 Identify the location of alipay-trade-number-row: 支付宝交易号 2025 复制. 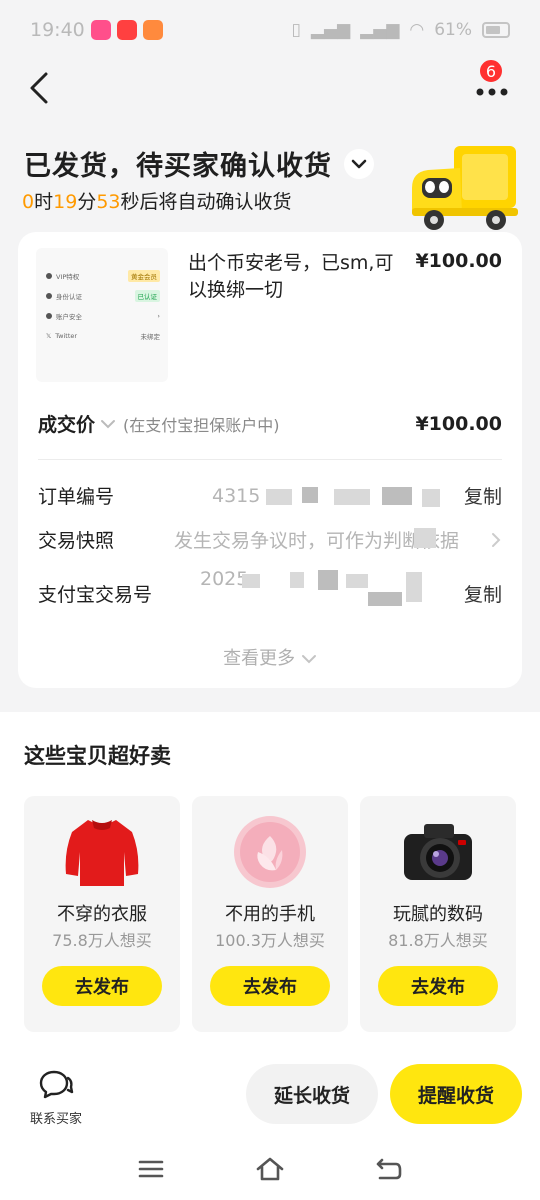
(270, 593).